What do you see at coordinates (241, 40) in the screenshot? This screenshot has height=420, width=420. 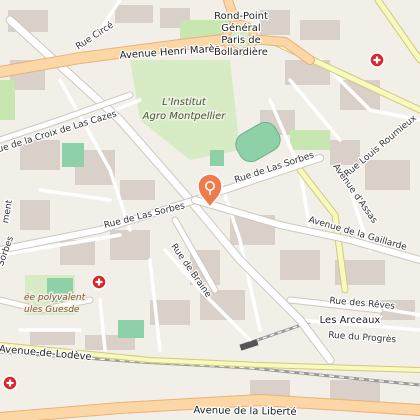 I see `place-label-rond-point-3: Paris de` at bounding box center [241, 40].